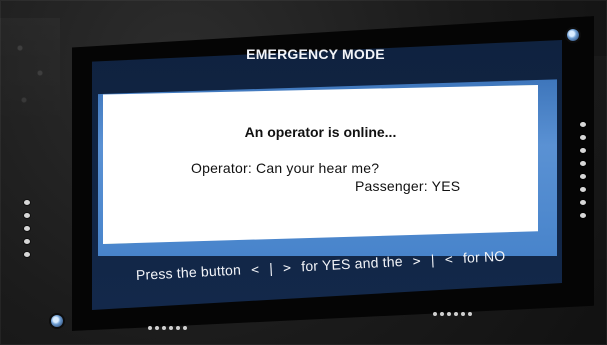 Image resolution: width=607 pixels, height=345 pixels. What do you see at coordinates (583, 170) in the screenshot?
I see `right-indicator-lights` at bounding box center [583, 170].